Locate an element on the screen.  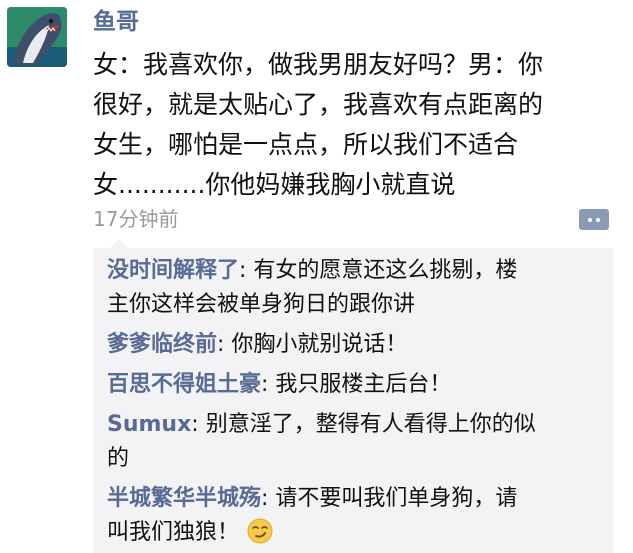
comment-item: 爹爹临终前: 你胸小就别说话！ is located at coordinates (350, 345).